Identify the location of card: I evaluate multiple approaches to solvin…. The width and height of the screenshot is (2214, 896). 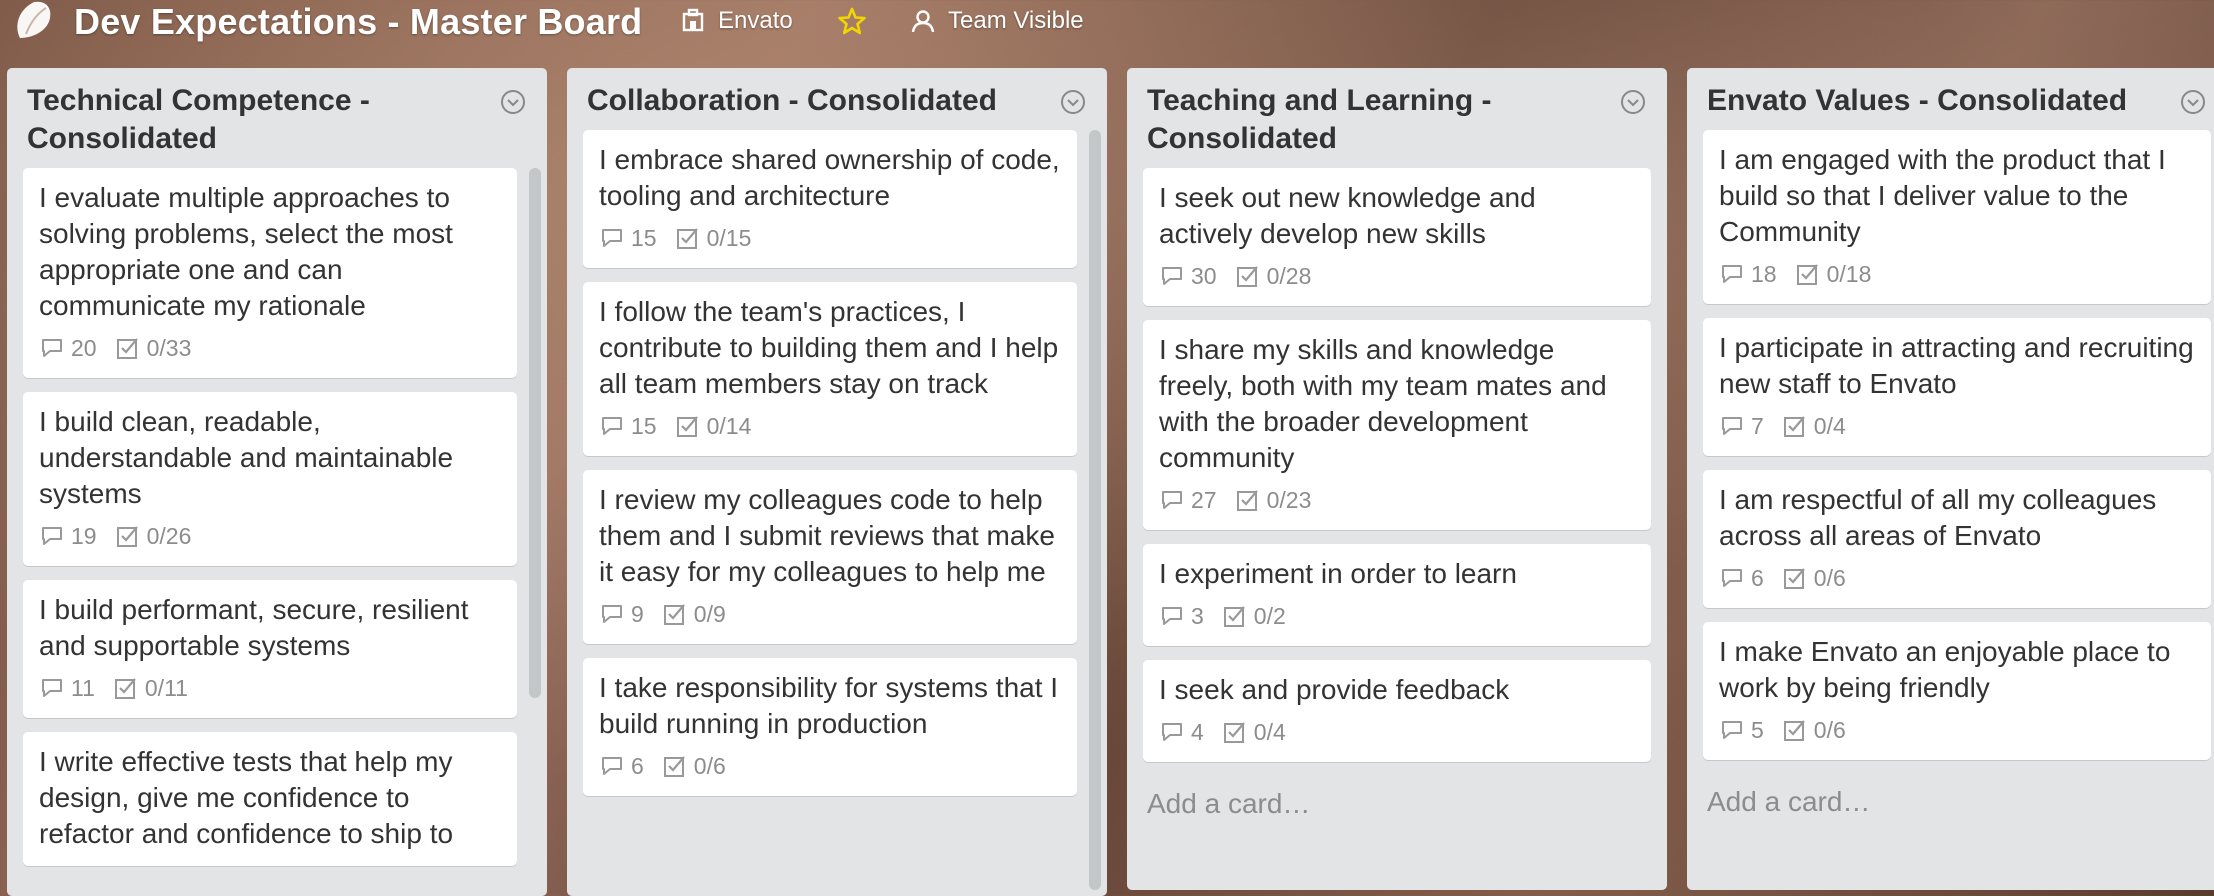
(270, 273).